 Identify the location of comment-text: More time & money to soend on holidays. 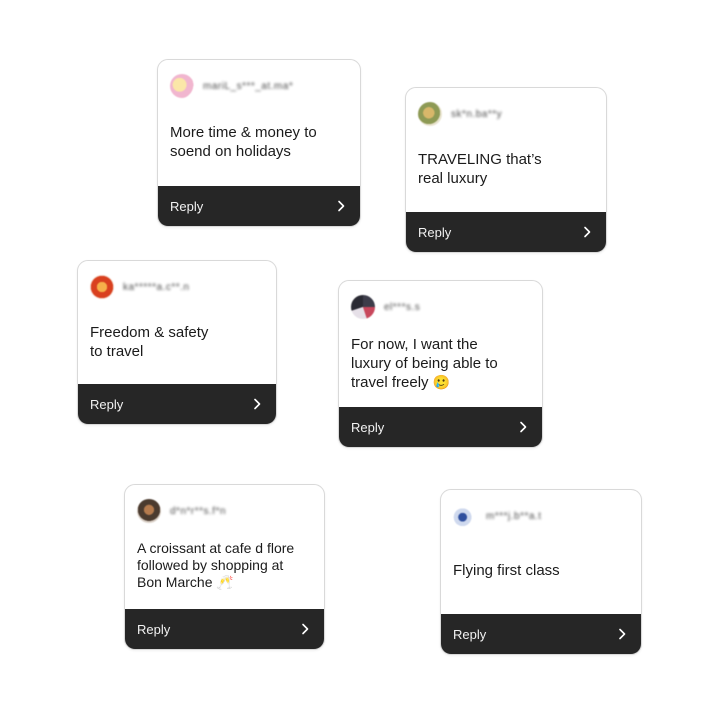
(243, 142).